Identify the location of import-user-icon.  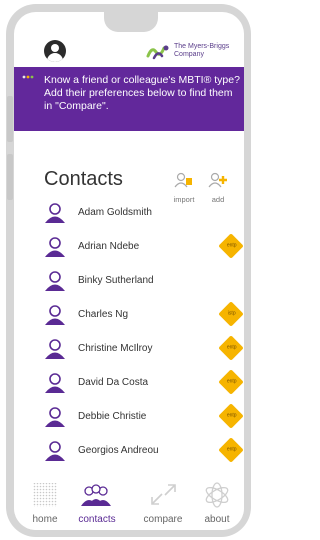
(183, 180).